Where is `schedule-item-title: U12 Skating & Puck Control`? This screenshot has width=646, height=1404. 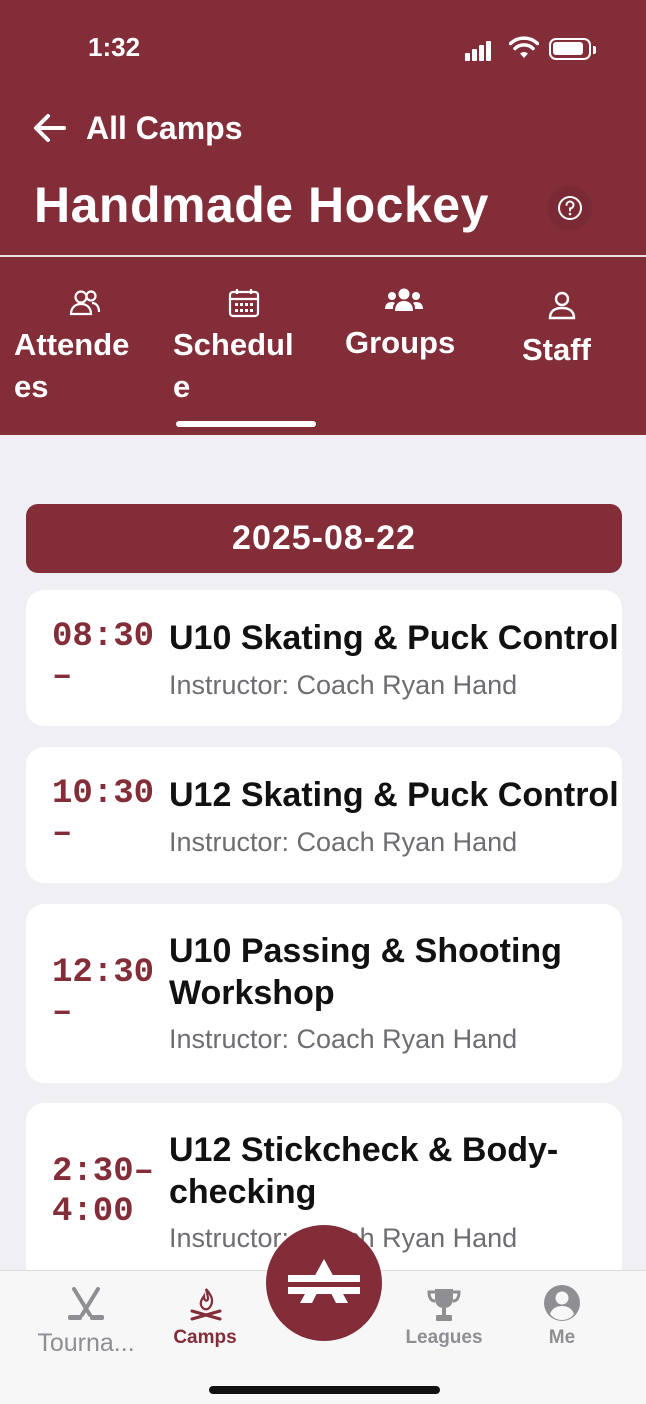 schedule-item-title: U12 Skating & Puck Control is located at coordinates (394, 795).